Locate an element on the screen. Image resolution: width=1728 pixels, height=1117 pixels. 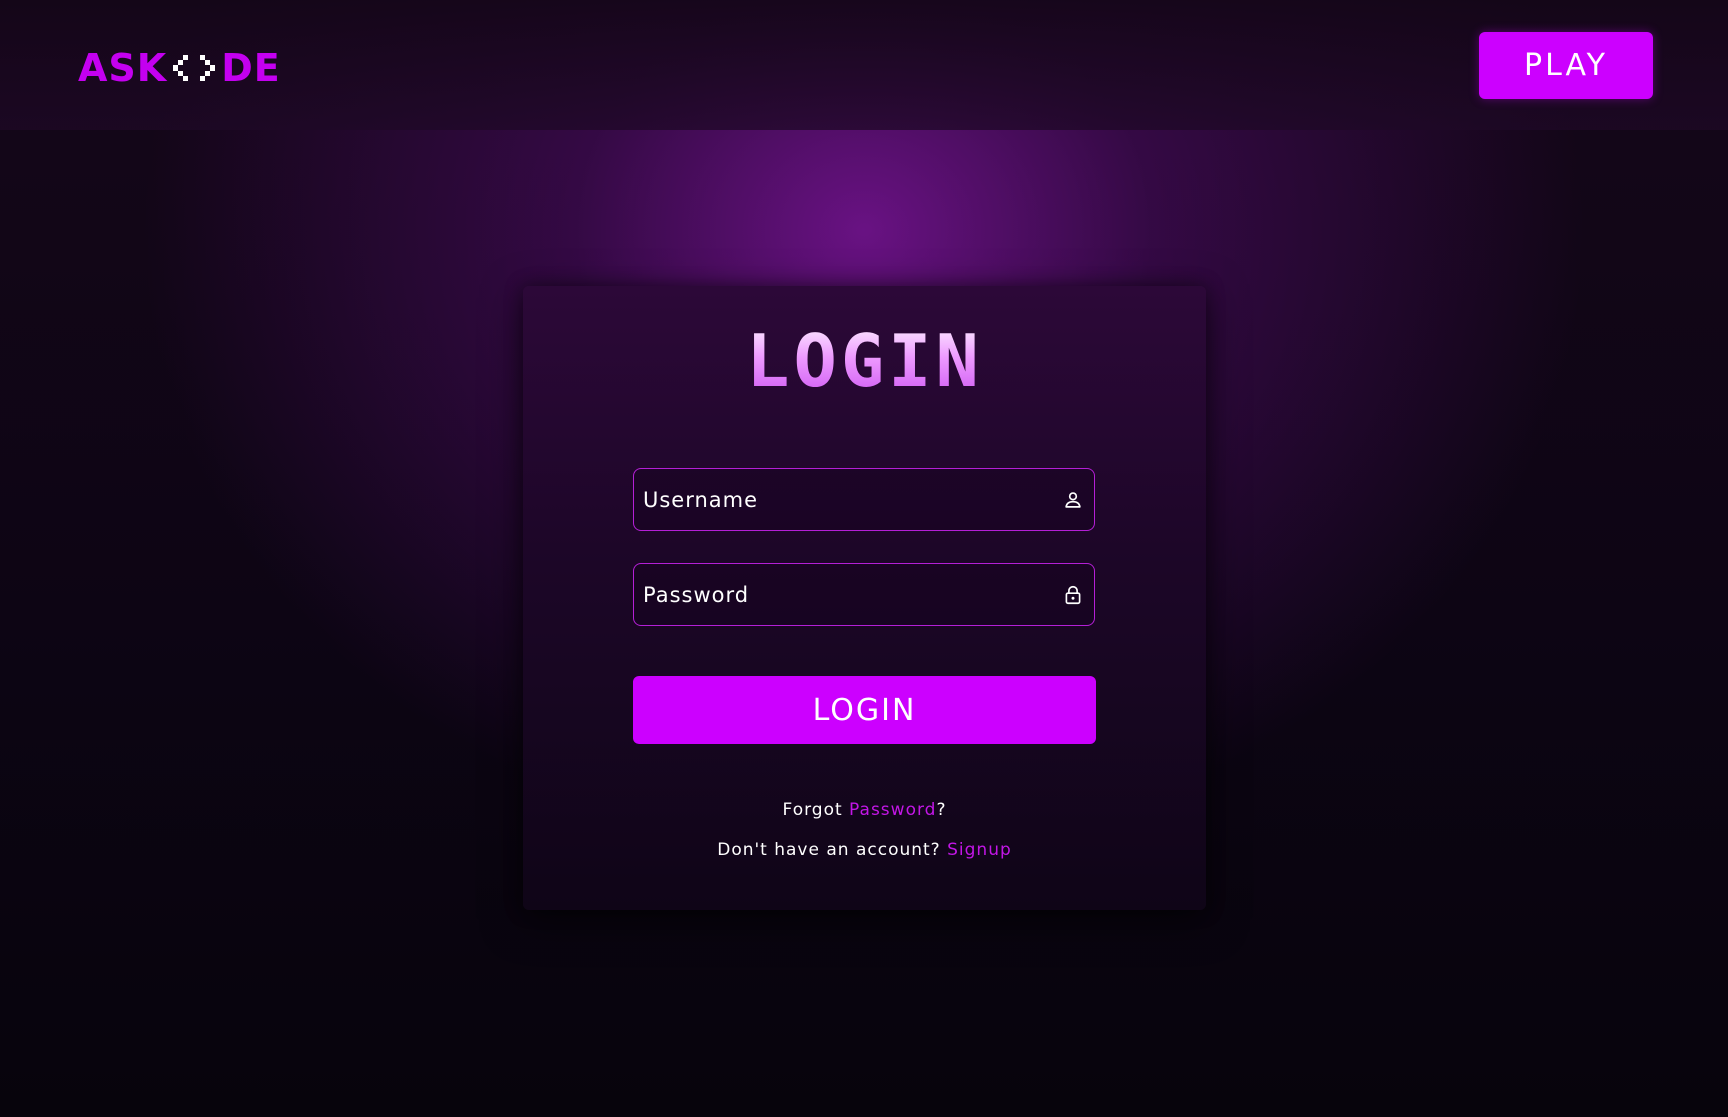
askode-logo: ASK DE is located at coordinates (179, 68).